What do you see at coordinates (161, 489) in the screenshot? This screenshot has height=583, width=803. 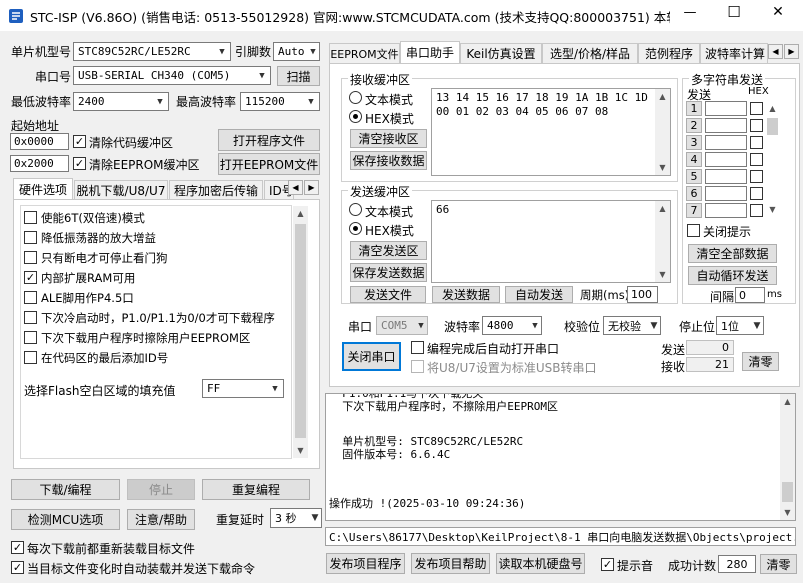 I see `stop-button: 停止` at bounding box center [161, 489].